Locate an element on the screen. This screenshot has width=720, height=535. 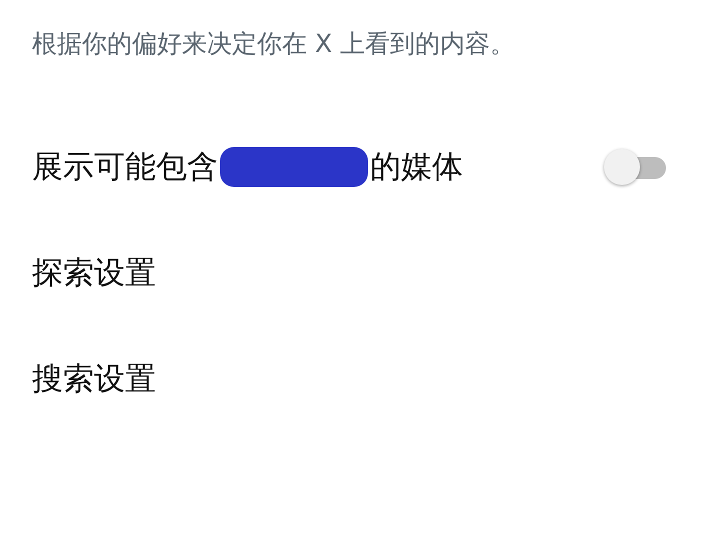
description-text: 根据你的偏好来决定你在 X 上看到的内容。 is located at coordinates (274, 44).